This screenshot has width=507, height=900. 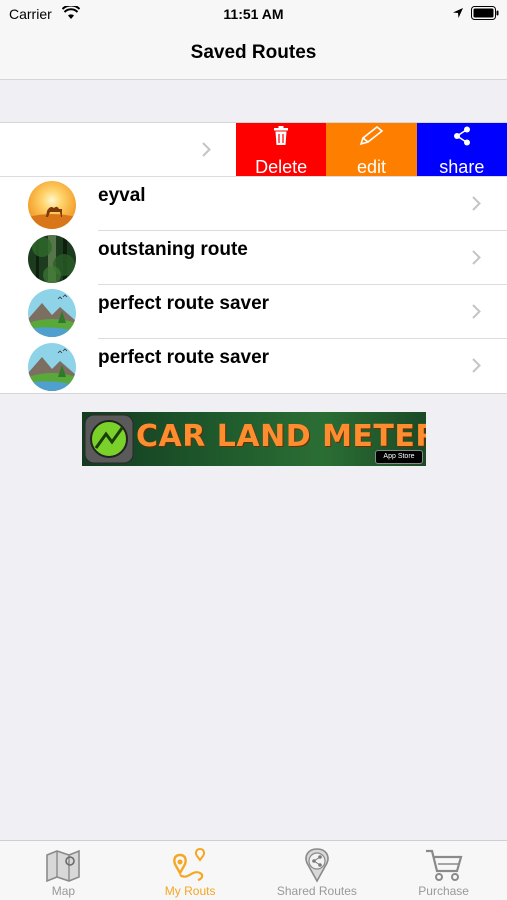 I want to click on tab-map: Map, so click(x=63, y=870).